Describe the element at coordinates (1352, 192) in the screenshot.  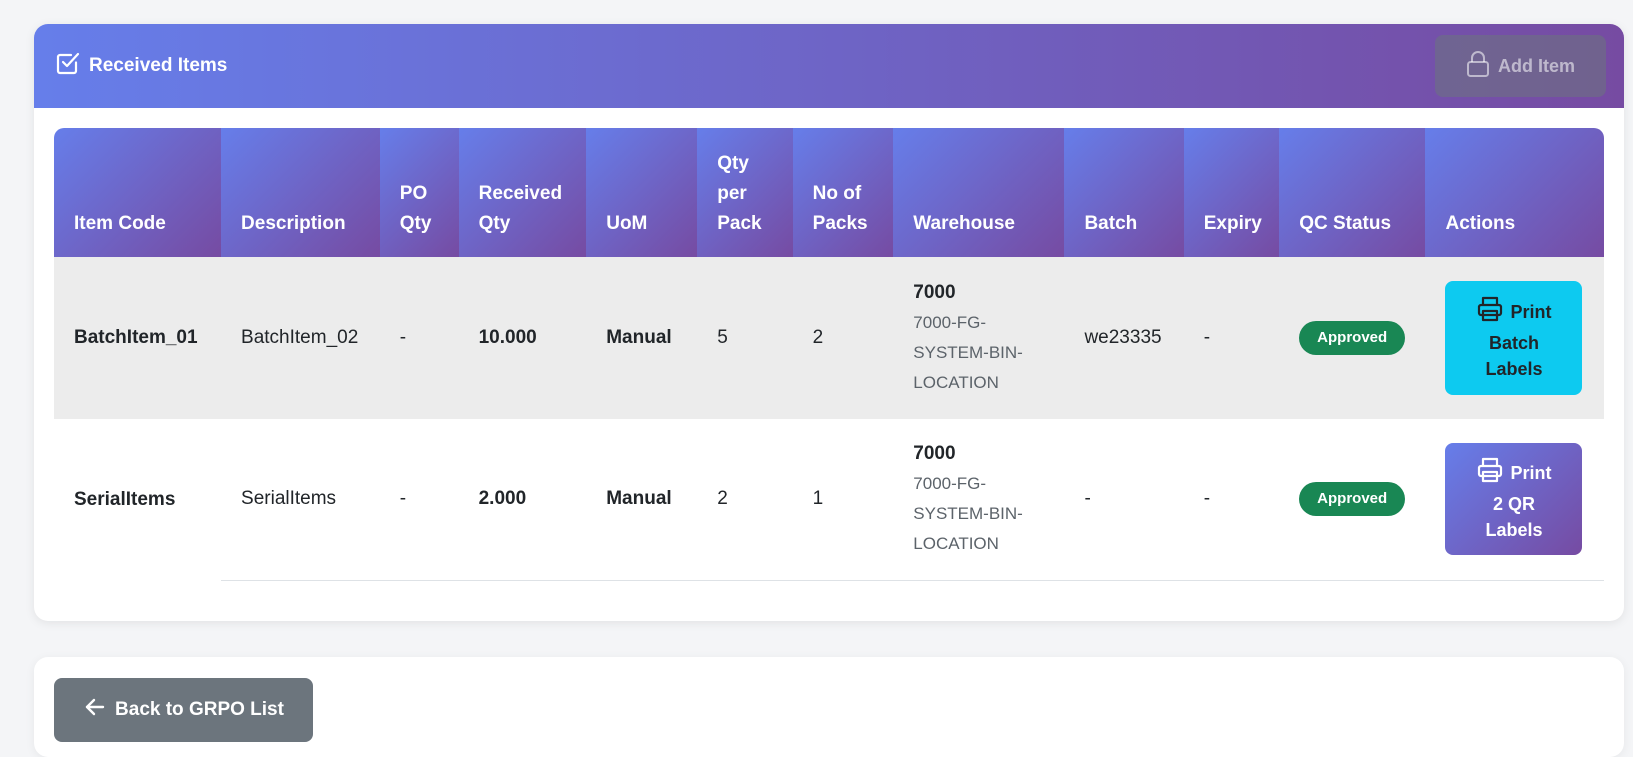
I see `column-header: QC Status` at that location.